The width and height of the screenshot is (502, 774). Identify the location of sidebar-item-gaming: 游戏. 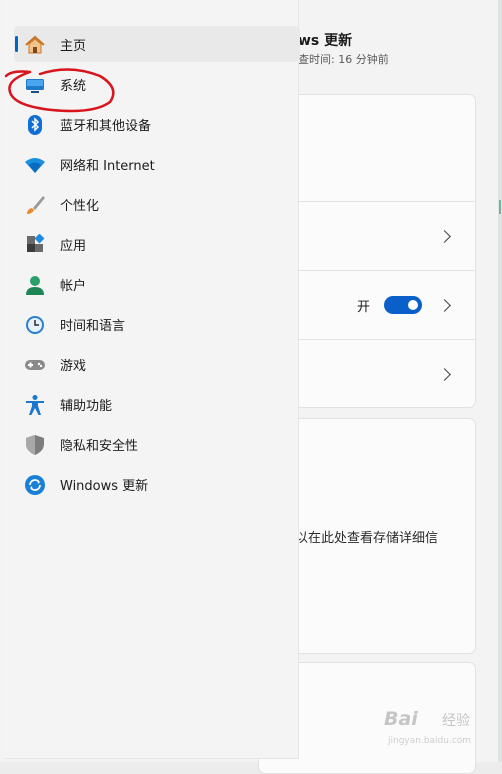
(157, 364).